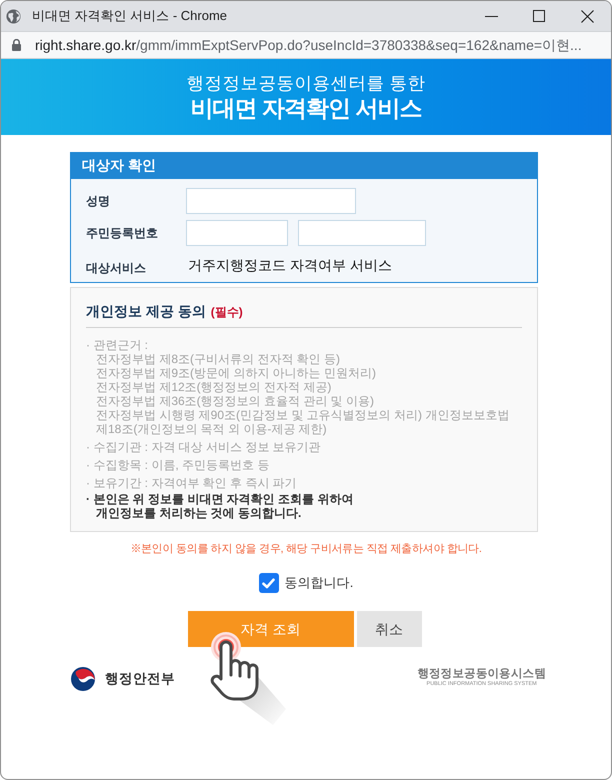 This screenshot has height=780, width=612. I want to click on globe-icon, so click(13, 16).